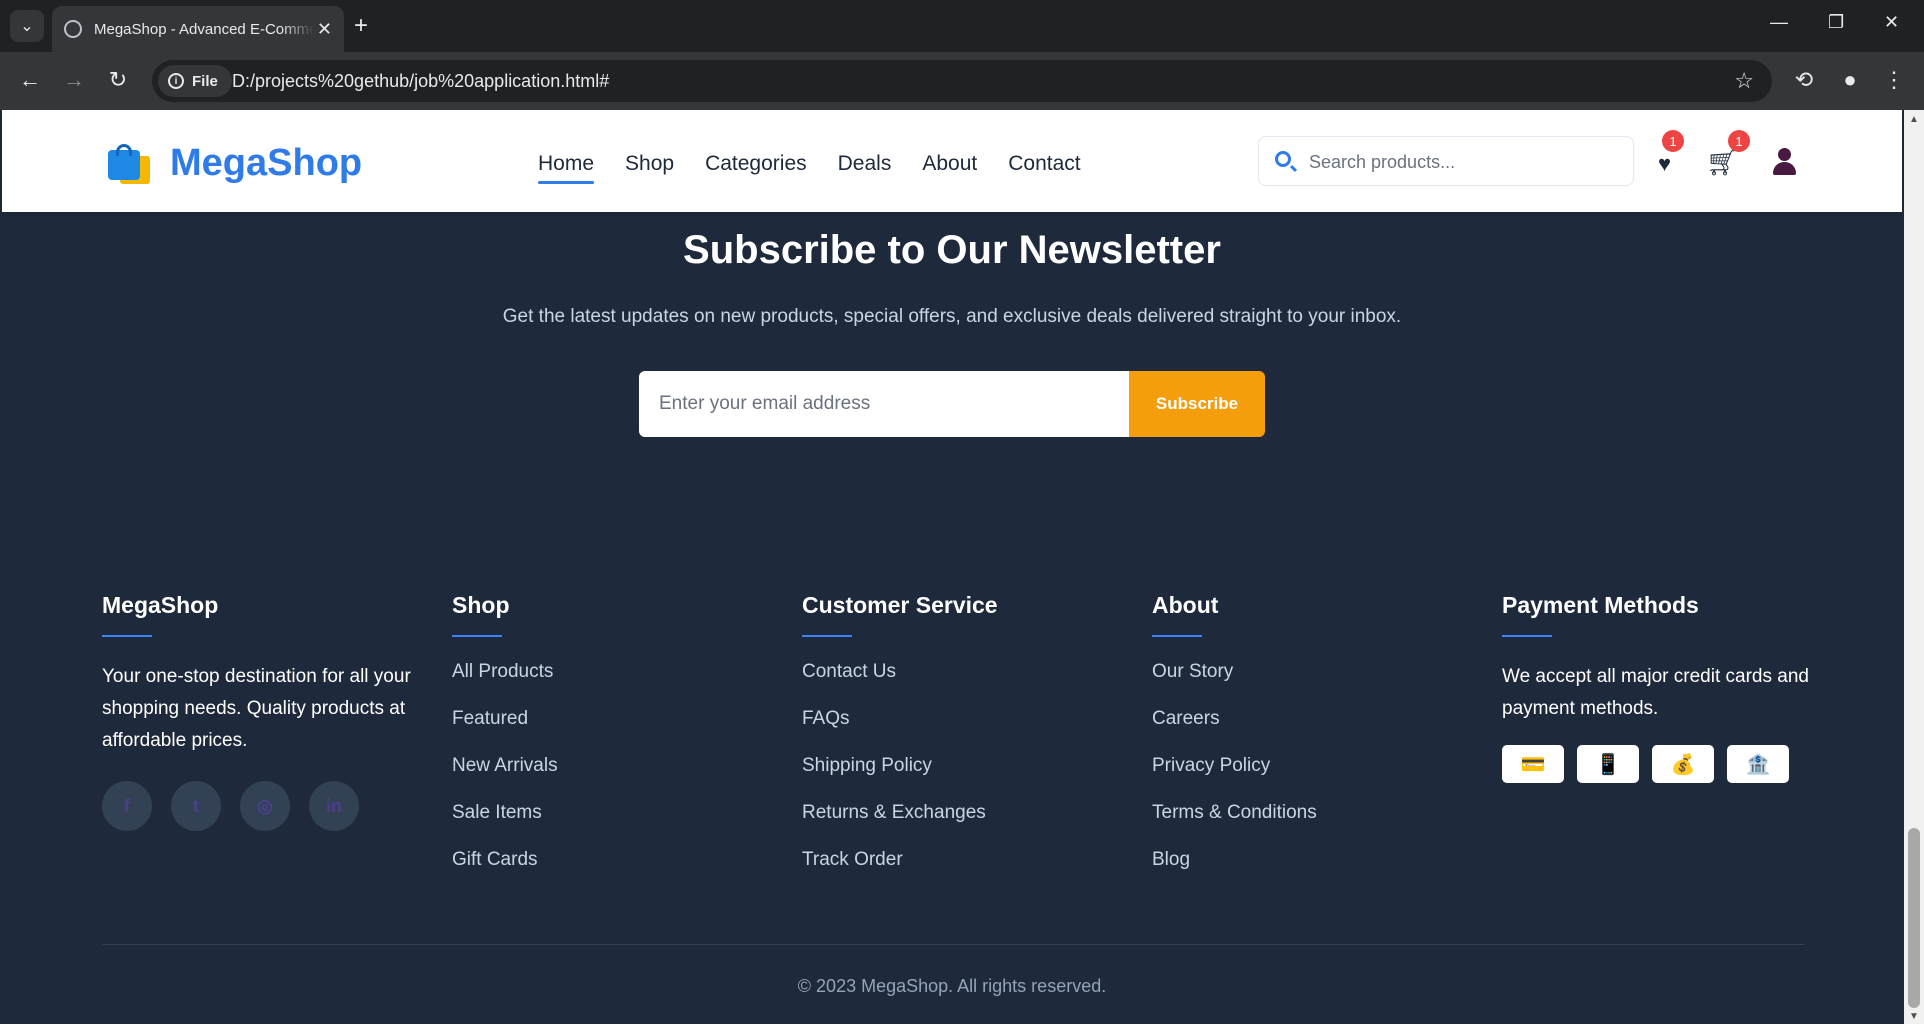  Describe the element at coordinates (204, 29) in the screenshot. I see `tab-title: MegaShop - Advanced E-Commerce` at that location.